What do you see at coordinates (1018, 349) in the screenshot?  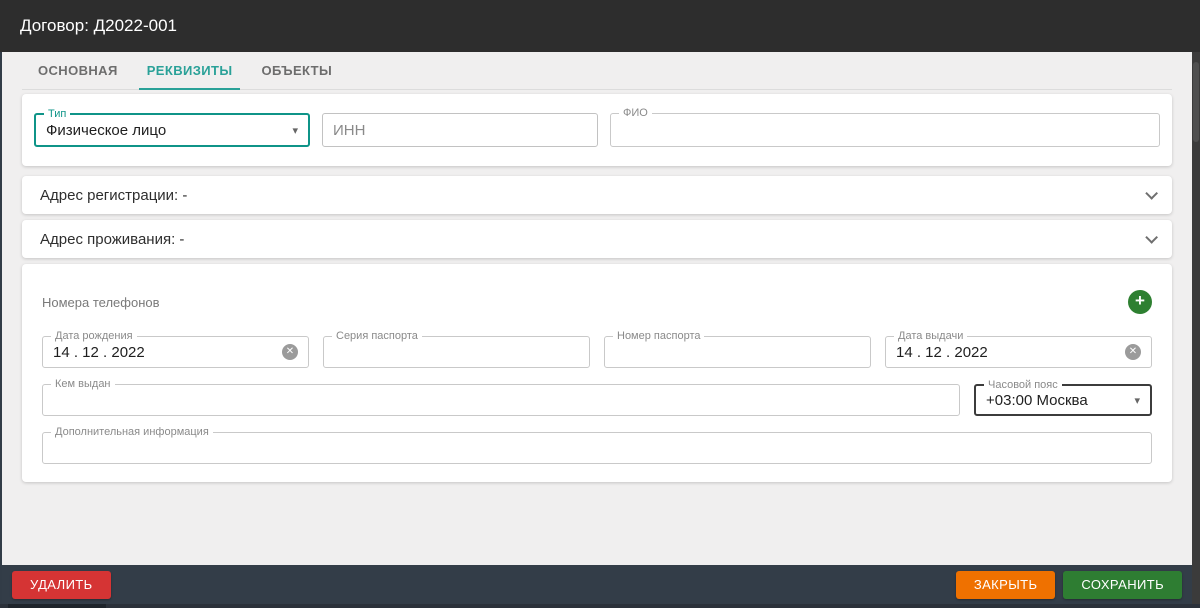 I see `issue-date-field: Дата выдачи 14 . 12 . 2022 ✕` at bounding box center [1018, 349].